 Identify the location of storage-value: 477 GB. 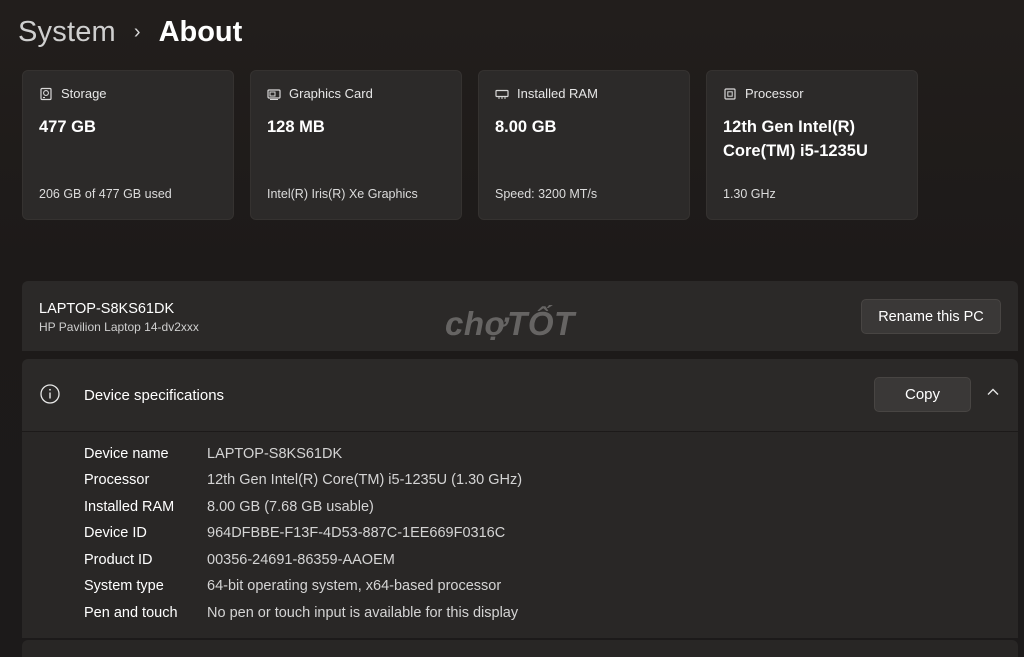
(67, 127).